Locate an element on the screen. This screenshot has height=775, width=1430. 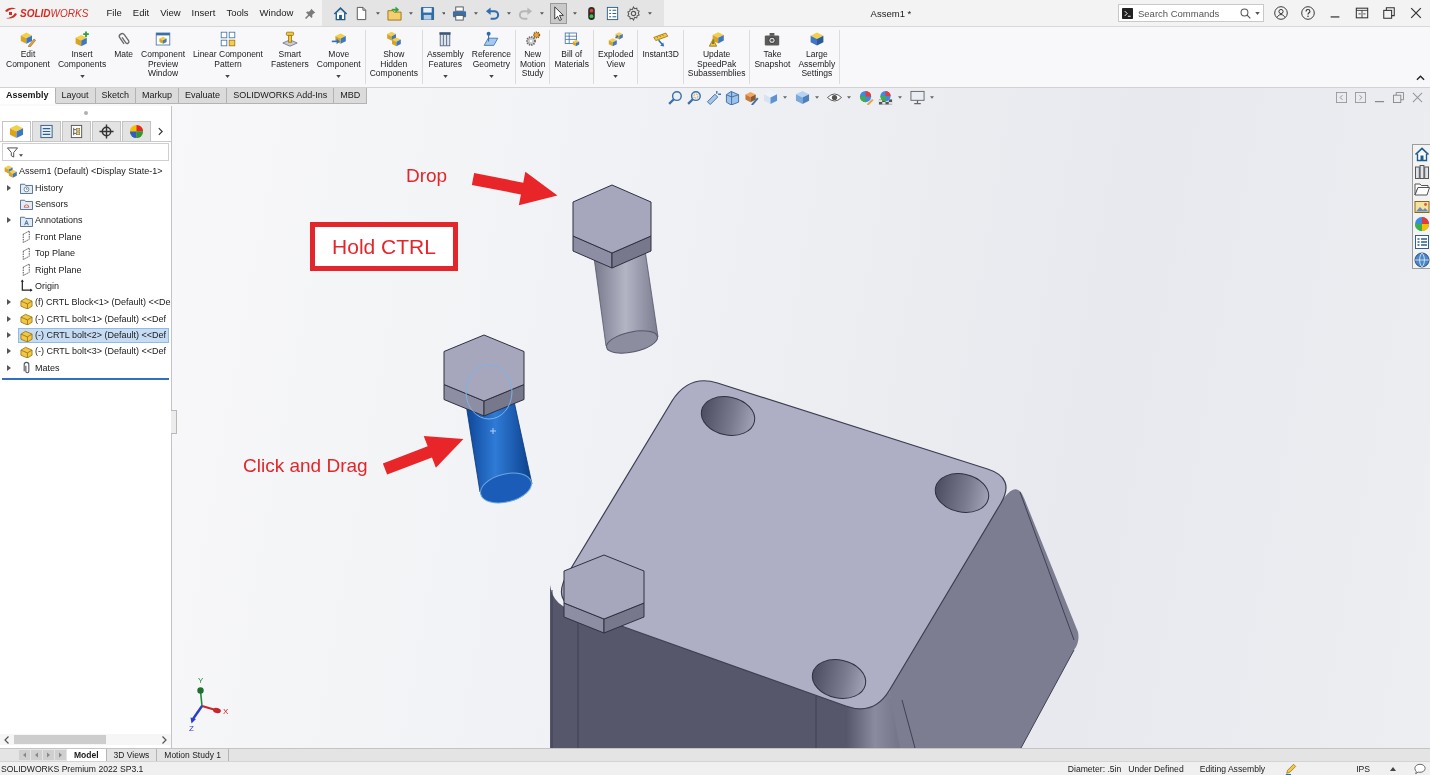
tree-item: Sensors is located at coordinates (45, 204).